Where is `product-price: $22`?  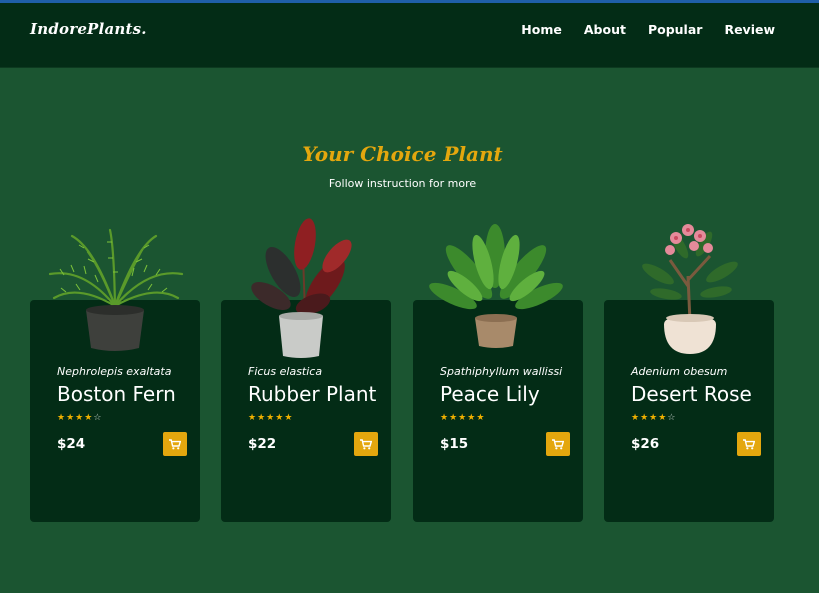 product-price: $22 is located at coordinates (262, 444).